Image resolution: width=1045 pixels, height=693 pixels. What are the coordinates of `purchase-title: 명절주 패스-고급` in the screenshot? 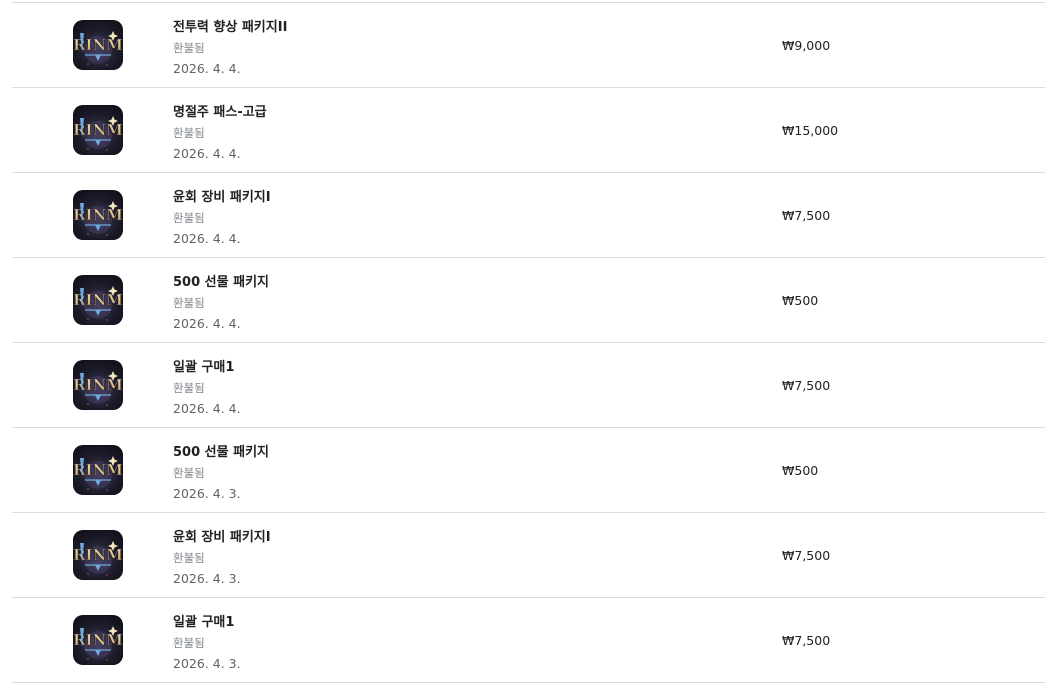 It's located at (220, 110).